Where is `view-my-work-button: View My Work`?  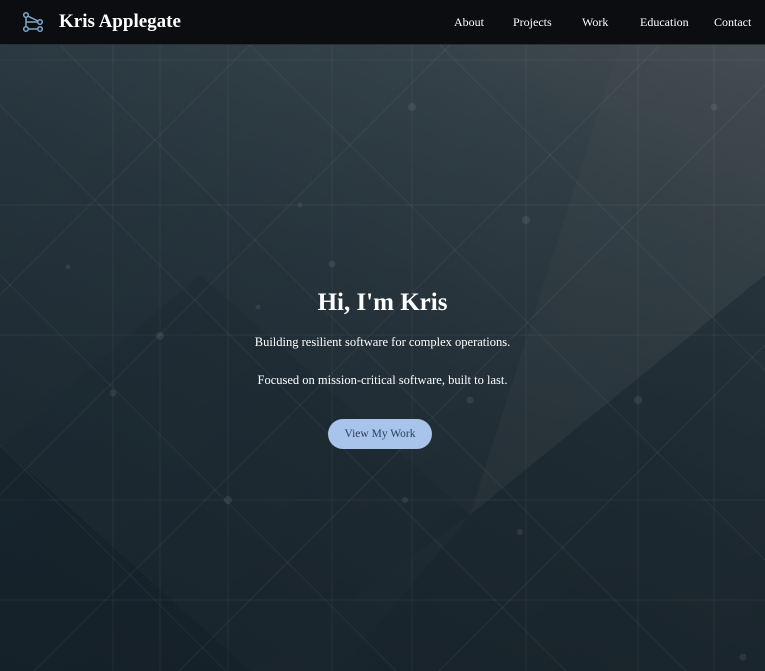
view-my-work-button: View My Work is located at coordinates (380, 434).